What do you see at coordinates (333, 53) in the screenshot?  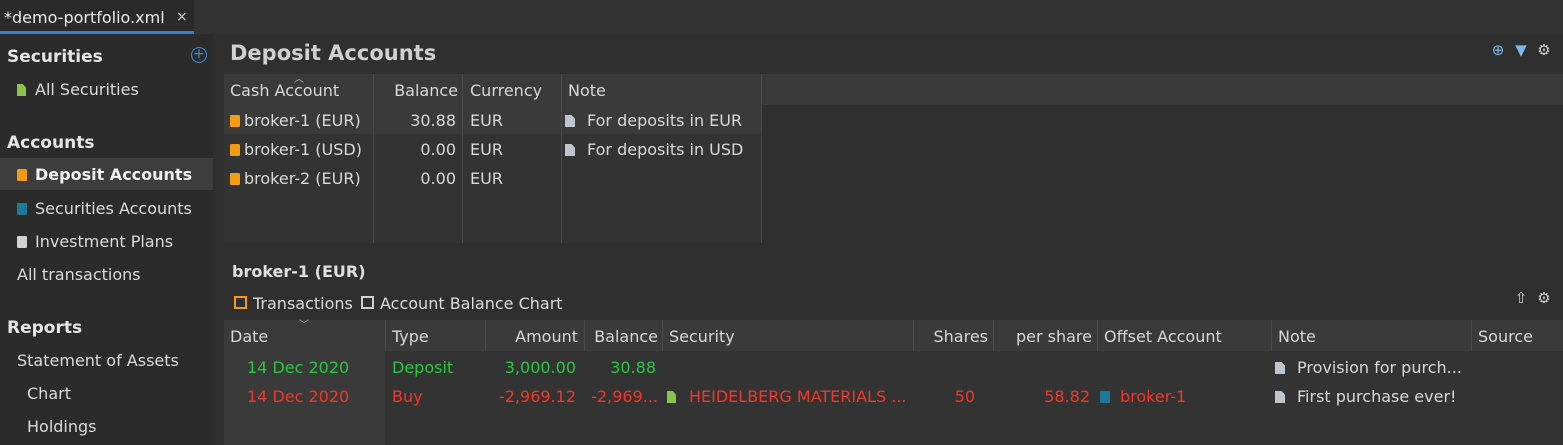 I see `page-title: Deposit Accounts` at bounding box center [333, 53].